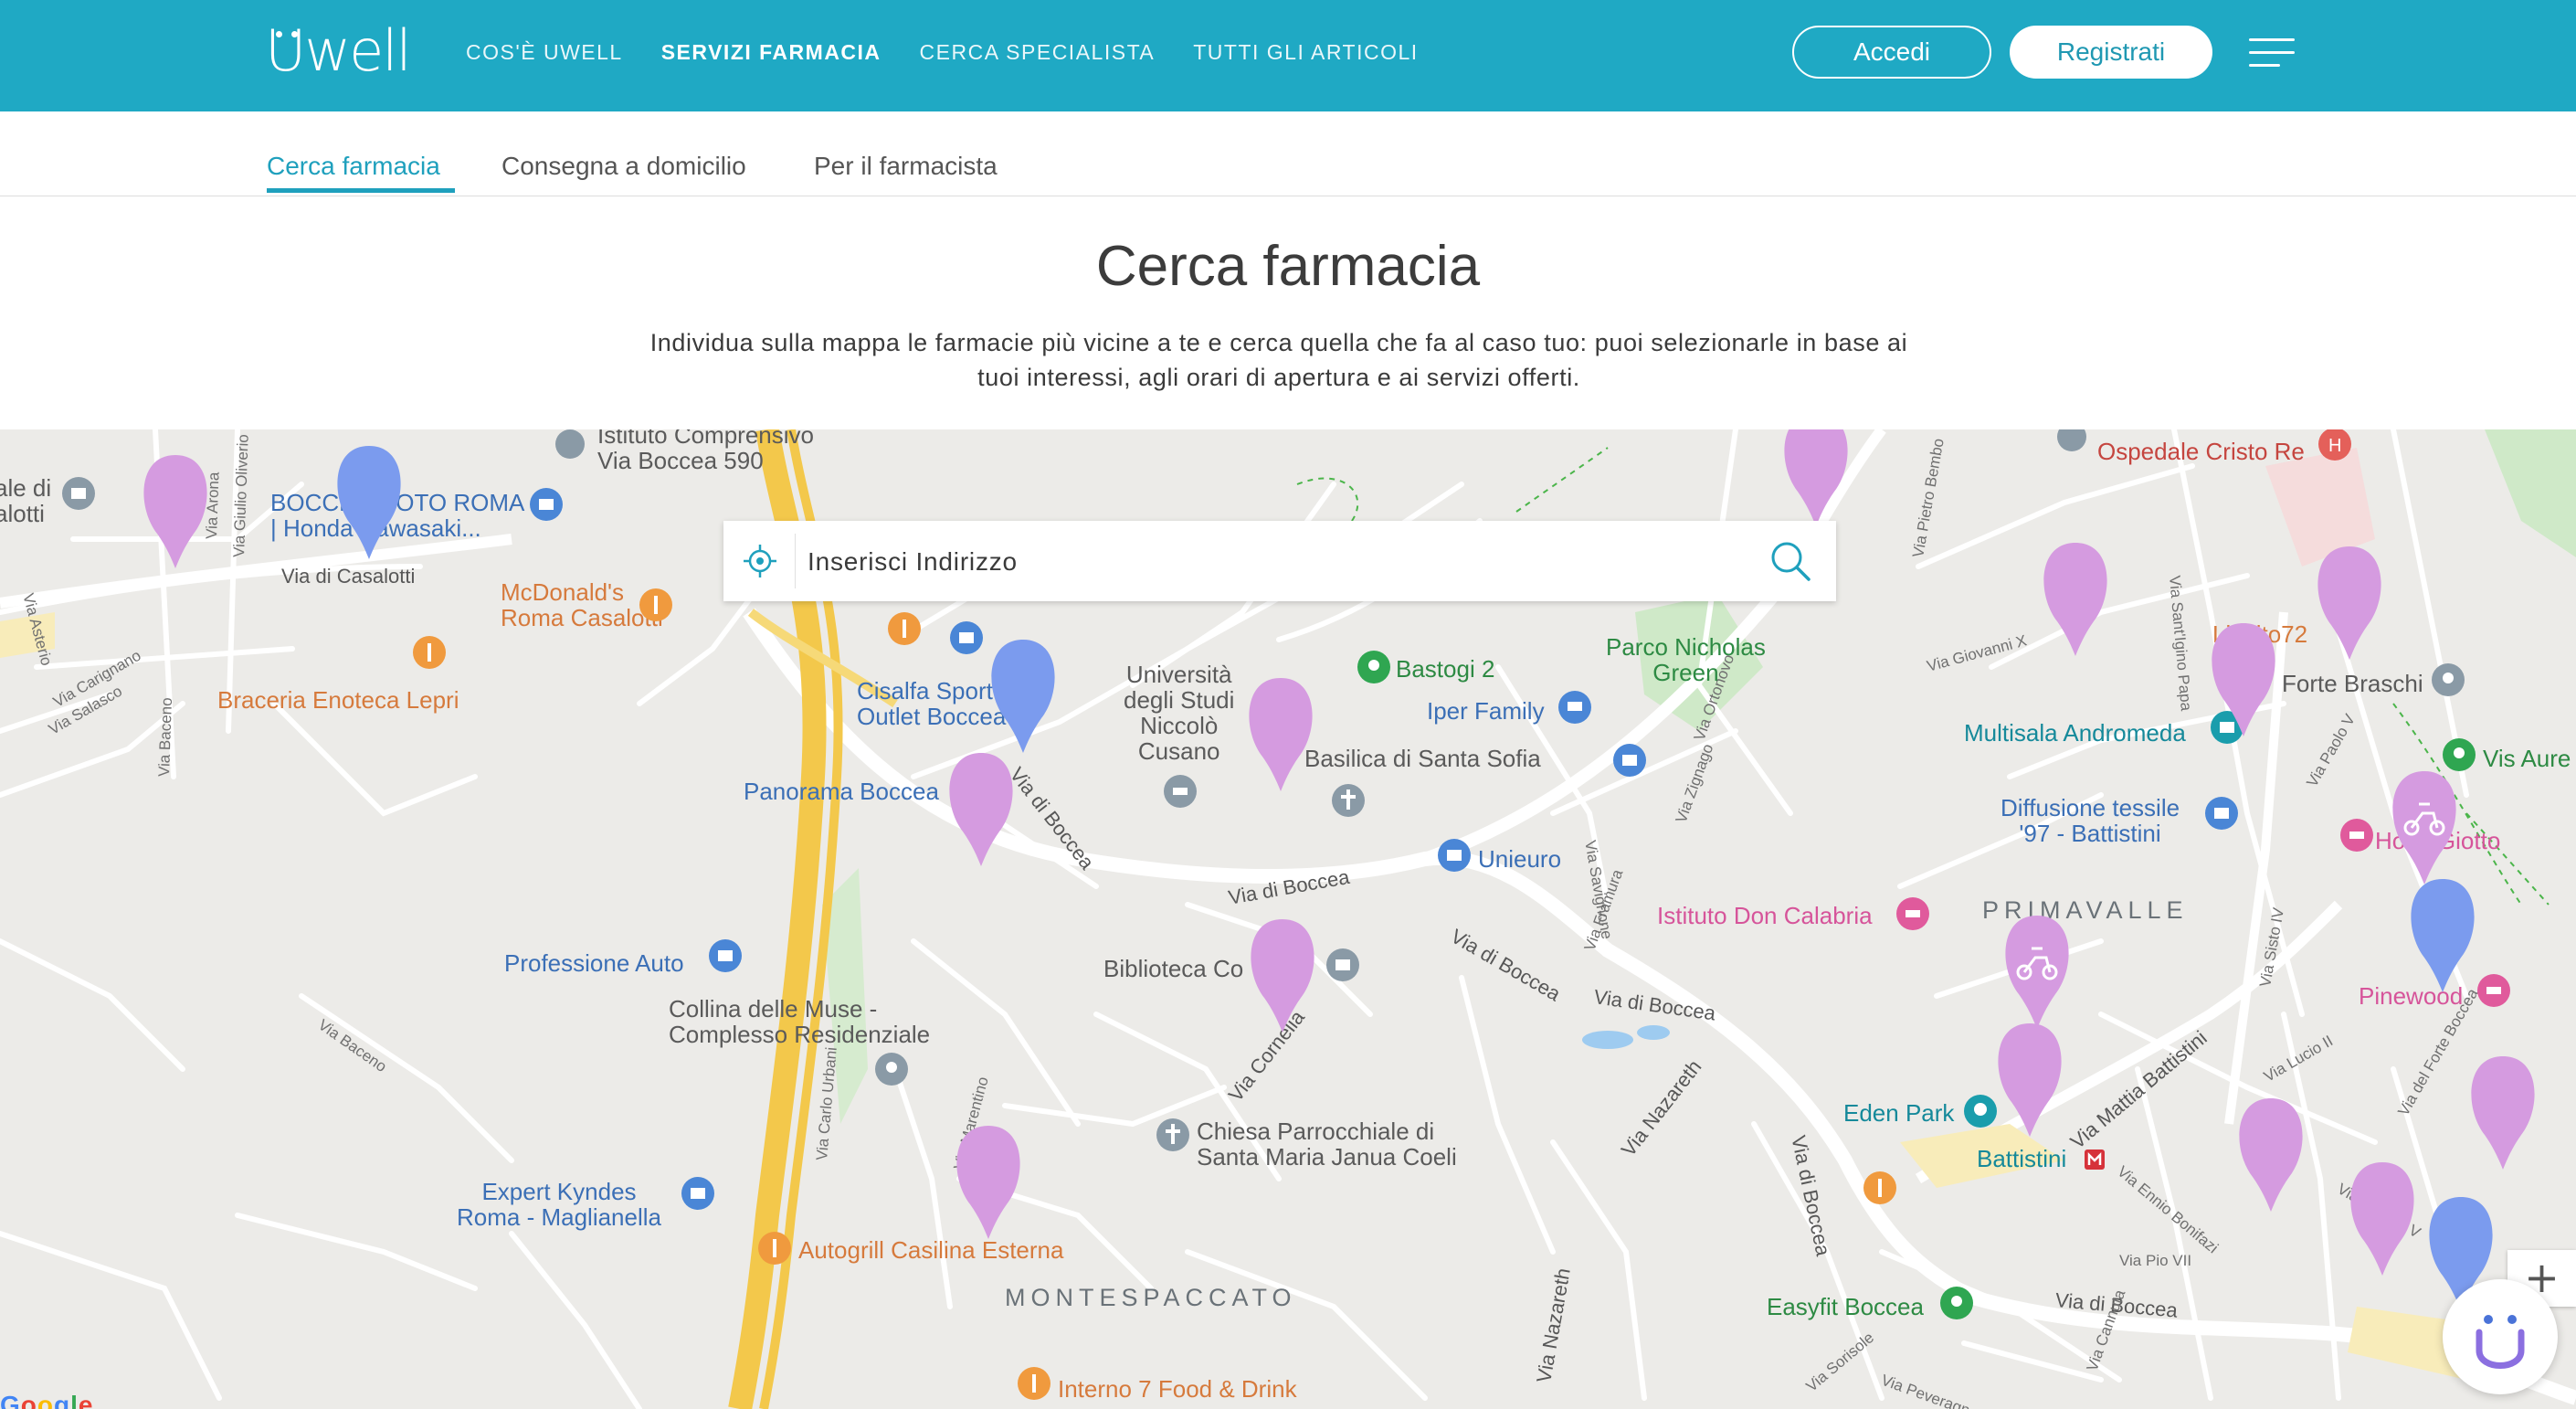 This screenshot has width=2576, height=1409. What do you see at coordinates (1891, 52) in the screenshot?
I see `login-button: Accedi` at bounding box center [1891, 52].